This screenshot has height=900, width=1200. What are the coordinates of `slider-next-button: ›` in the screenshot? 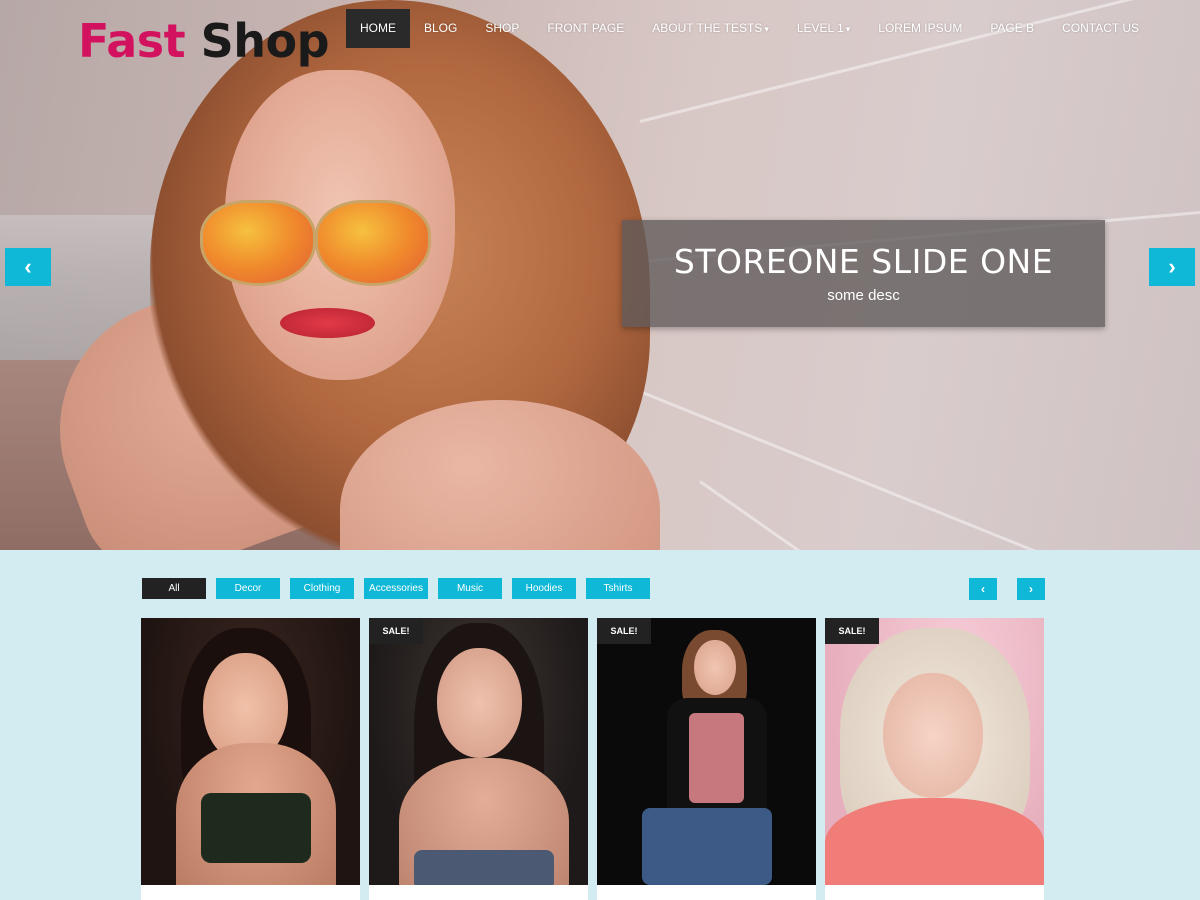 It's located at (1172, 267).